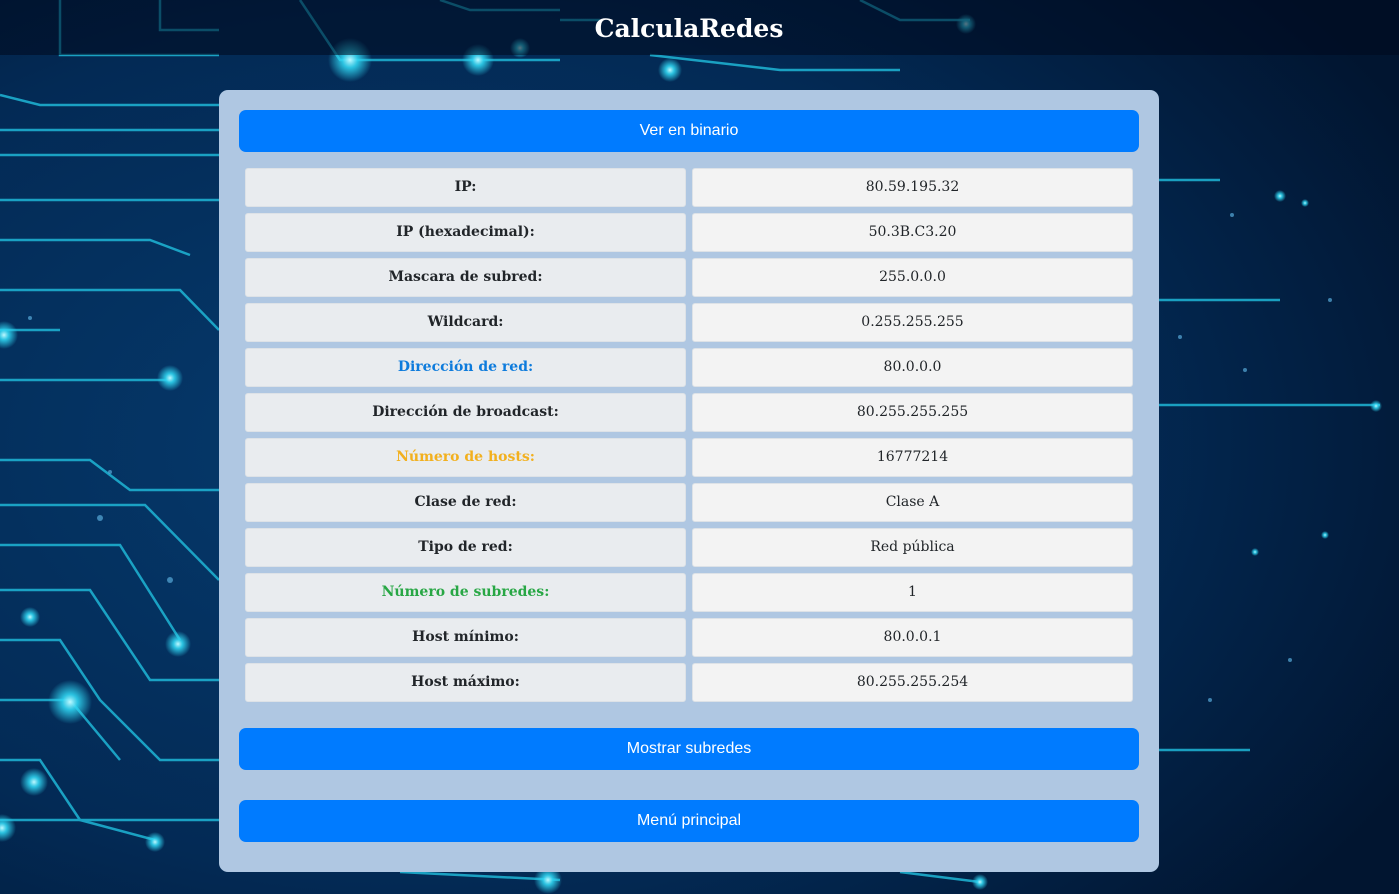 The height and width of the screenshot is (894, 1399). Describe the element at coordinates (689, 821) in the screenshot. I see `main-menu-button: Menú principal` at that location.